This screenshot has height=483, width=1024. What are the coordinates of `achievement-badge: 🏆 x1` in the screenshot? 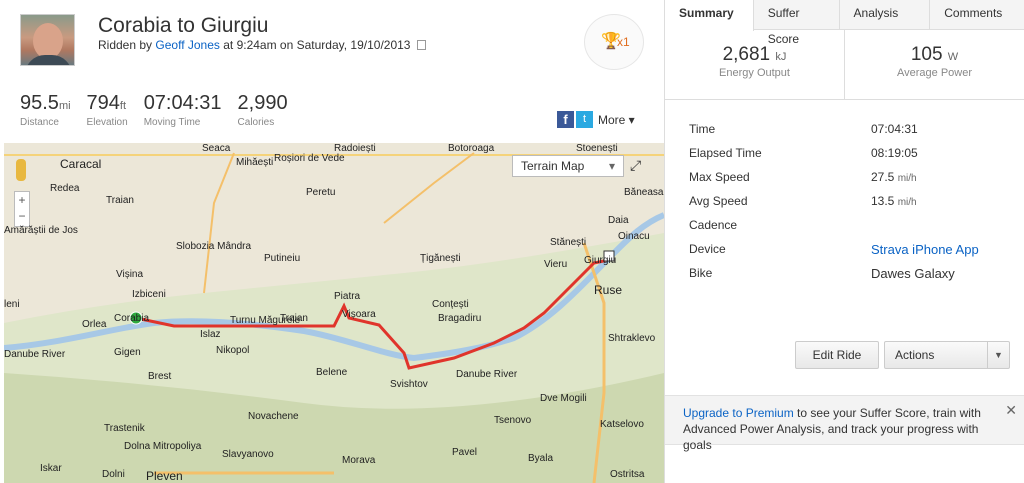 It's located at (614, 42).